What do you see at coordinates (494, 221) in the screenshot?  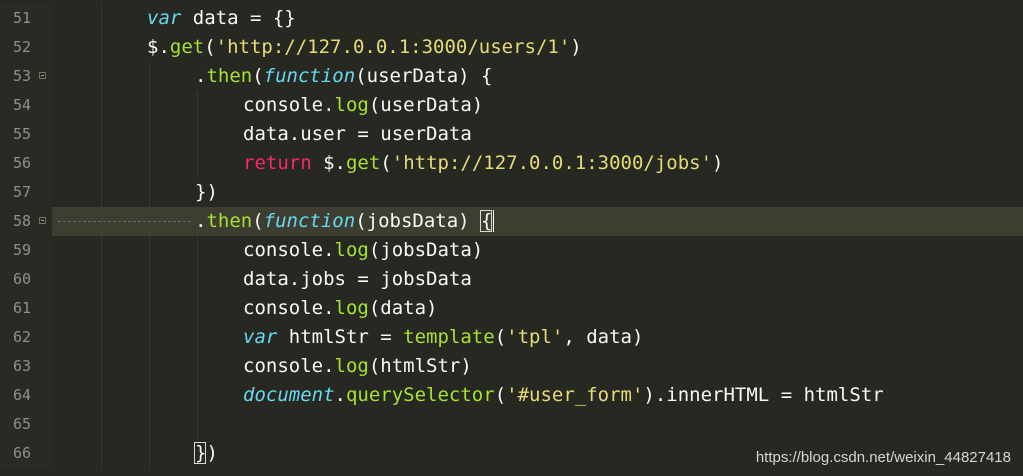 I see `text-cursor` at bounding box center [494, 221].